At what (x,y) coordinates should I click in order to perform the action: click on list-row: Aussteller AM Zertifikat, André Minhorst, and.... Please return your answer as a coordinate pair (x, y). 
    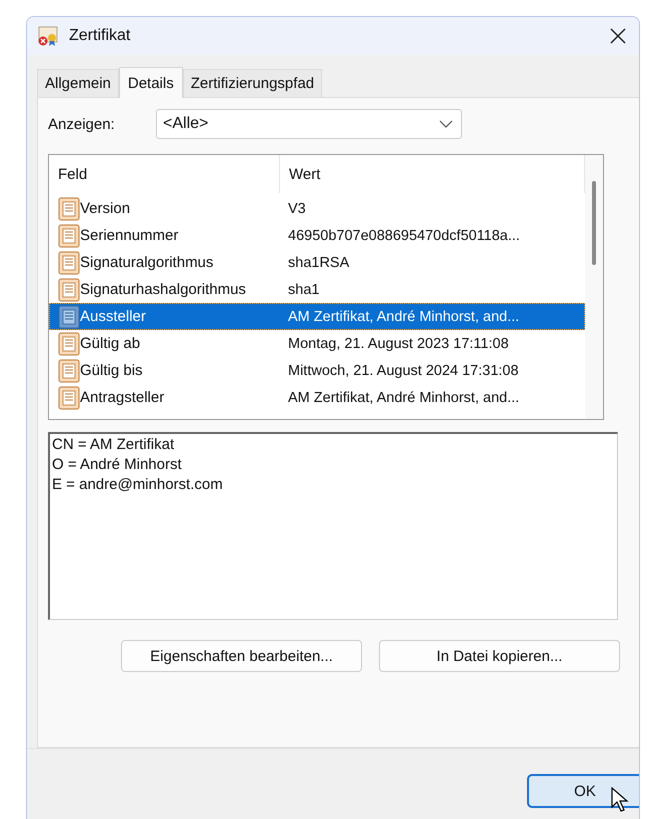
    Looking at the image, I should click on (317, 316).